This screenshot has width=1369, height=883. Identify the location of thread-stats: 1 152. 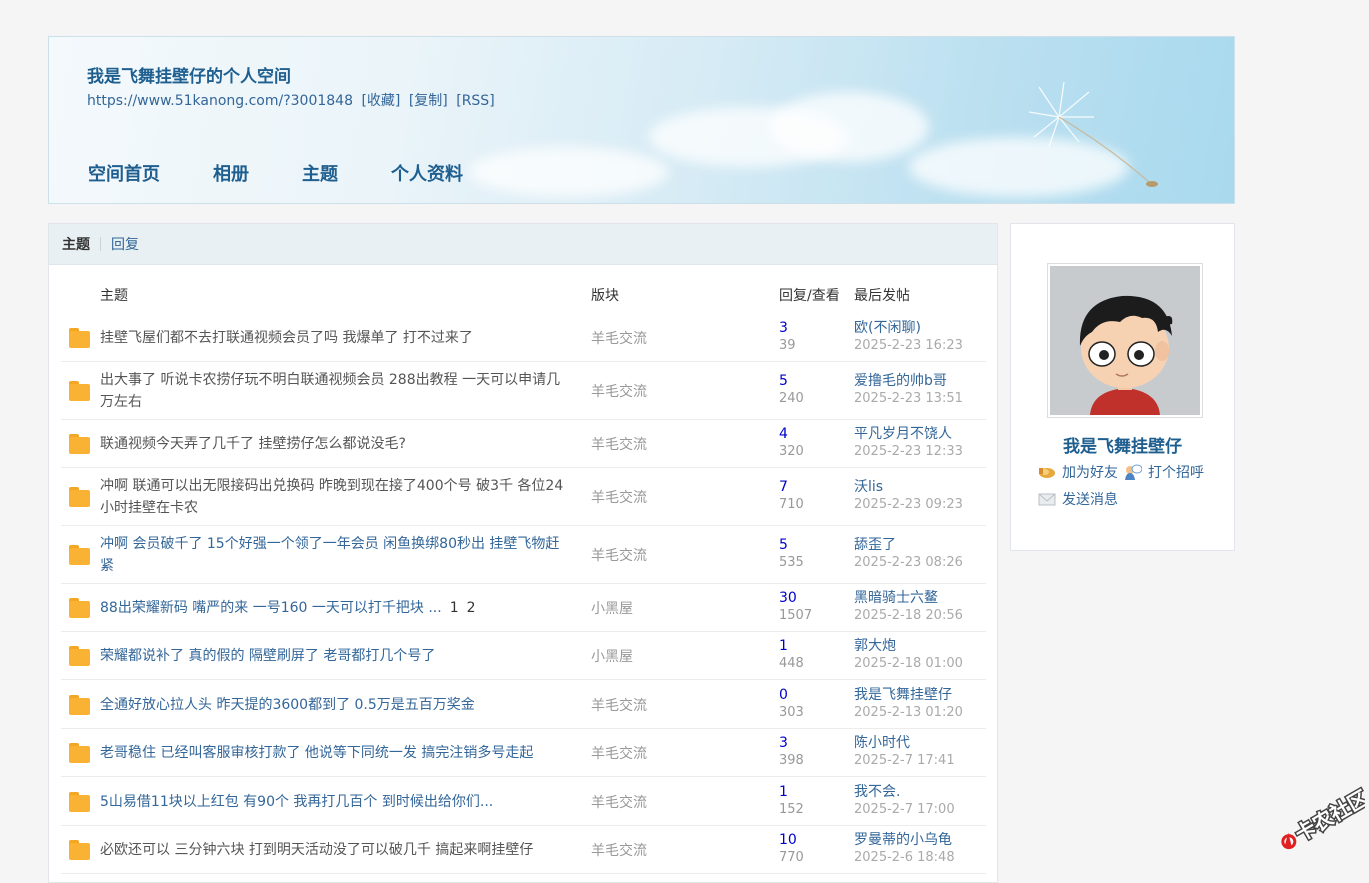
(791, 801).